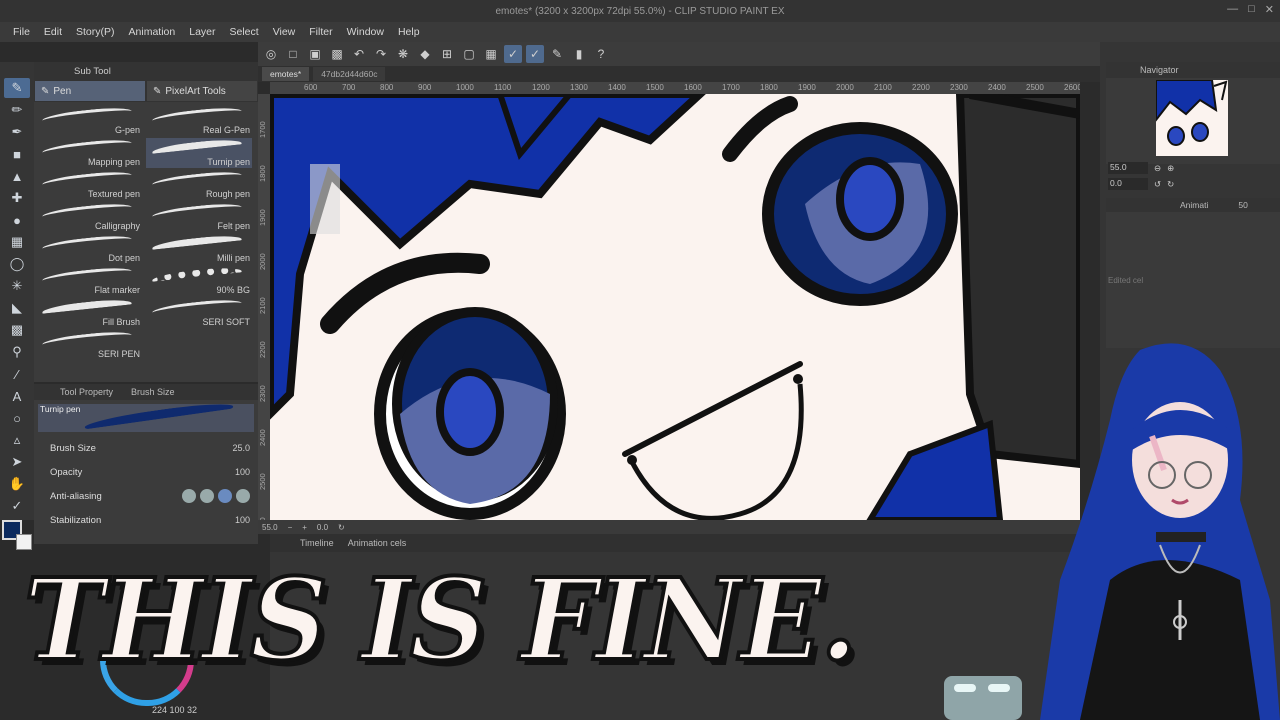 The height and width of the screenshot is (720, 1280). Describe the element at coordinates (469, 54) in the screenshot. I see `deselect-icon: ▢` at that location.